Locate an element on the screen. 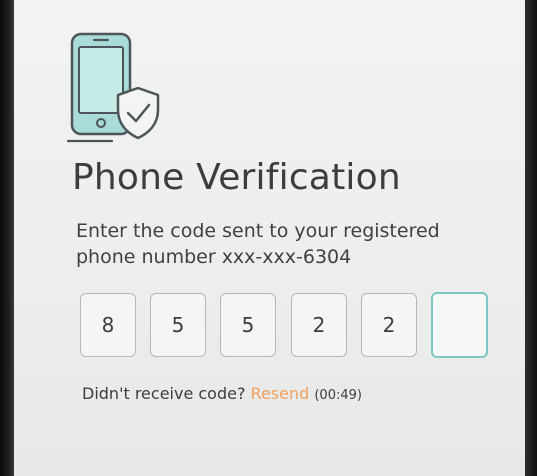  page-title: Phone Verification is located at coordinates (236, 177).